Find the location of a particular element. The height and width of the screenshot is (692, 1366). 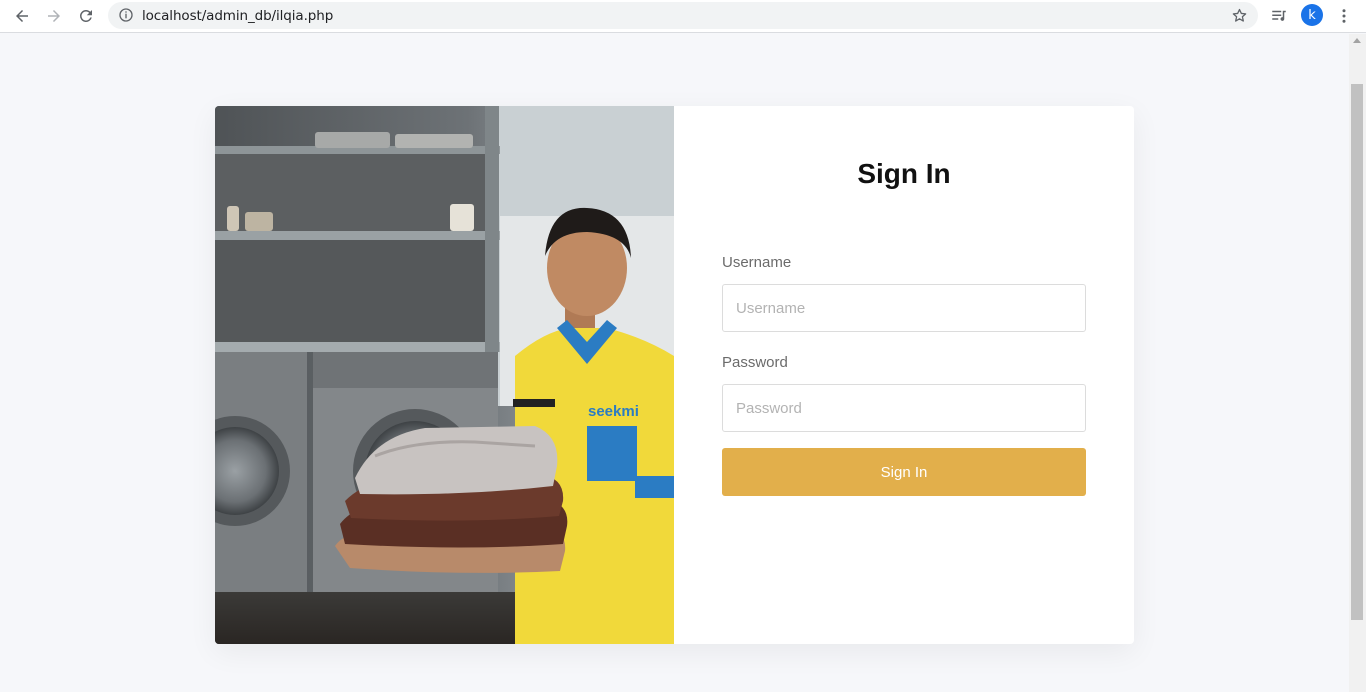

menu-button is located at coordinates (1344, 16).